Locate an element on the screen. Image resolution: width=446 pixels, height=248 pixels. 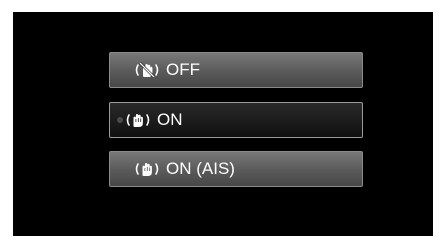
stabilizer-on-icon is located at coordinates (138, 120).